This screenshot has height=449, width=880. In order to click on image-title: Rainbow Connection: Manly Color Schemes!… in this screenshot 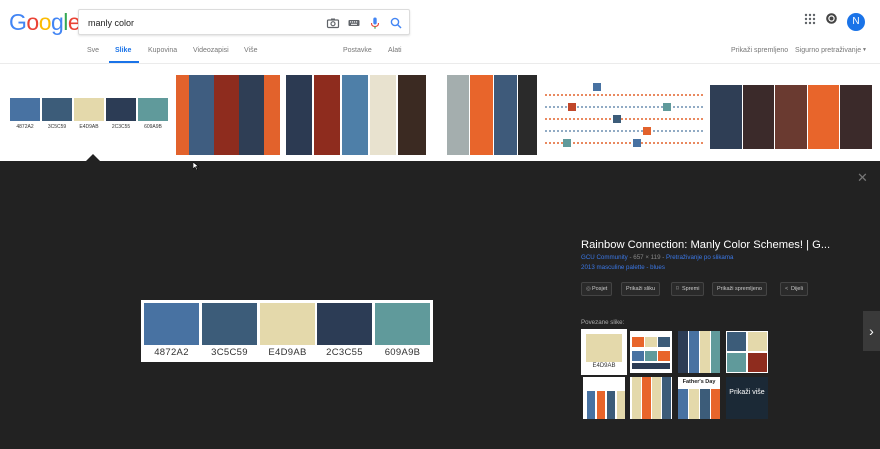, I will do `click(718, 245)`.